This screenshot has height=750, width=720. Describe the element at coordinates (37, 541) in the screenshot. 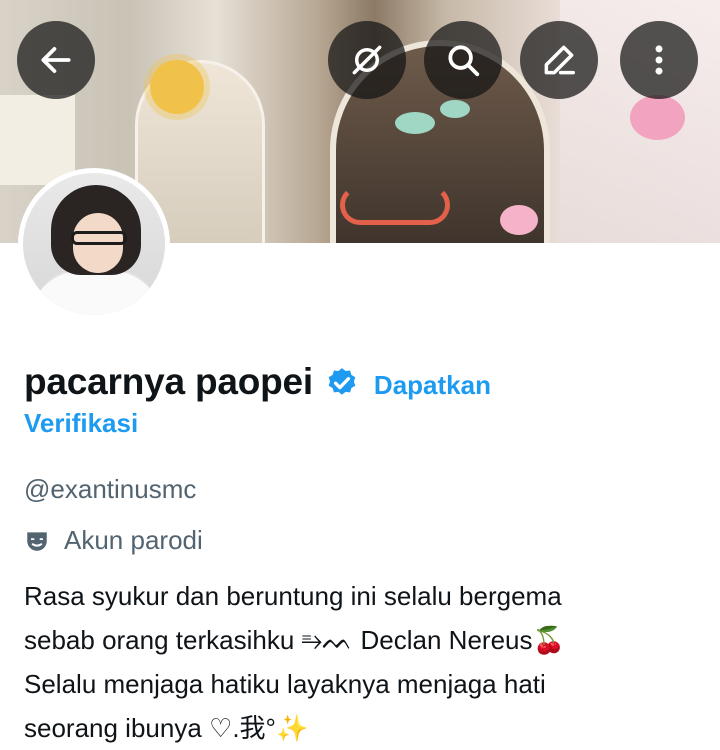

I see `theater-mask-icon` at that location.